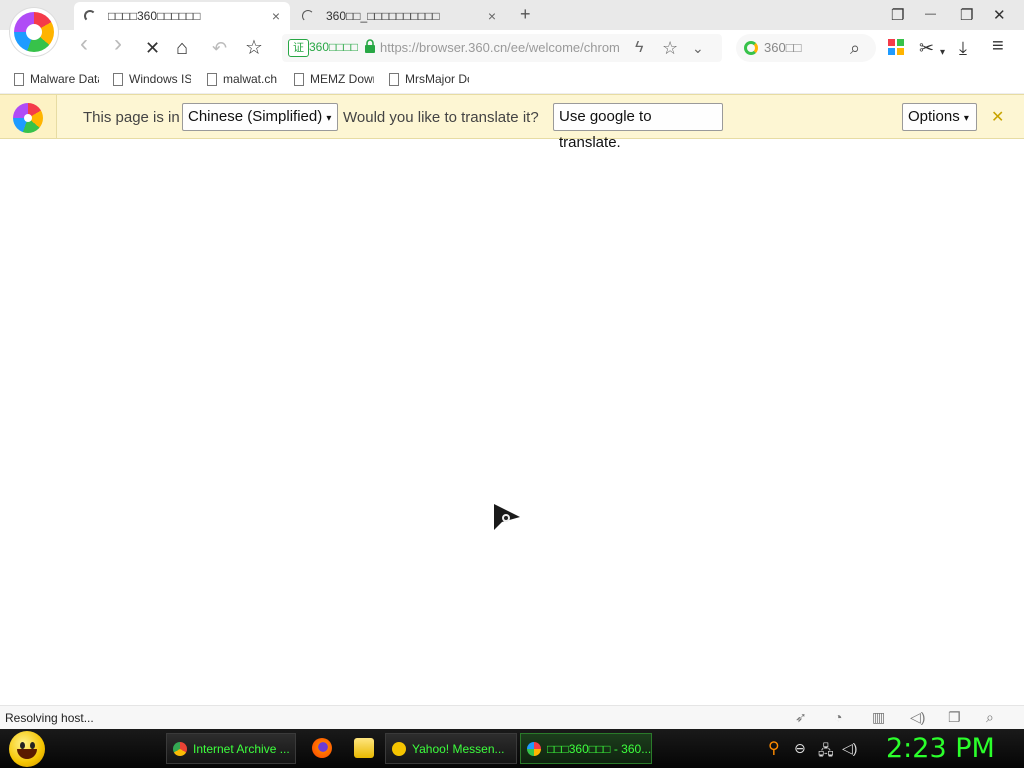  What do you see at coordinates (801, 717) in the screenshot?
I see `rocket-icon: ➶` at bounding box center [801, 717].